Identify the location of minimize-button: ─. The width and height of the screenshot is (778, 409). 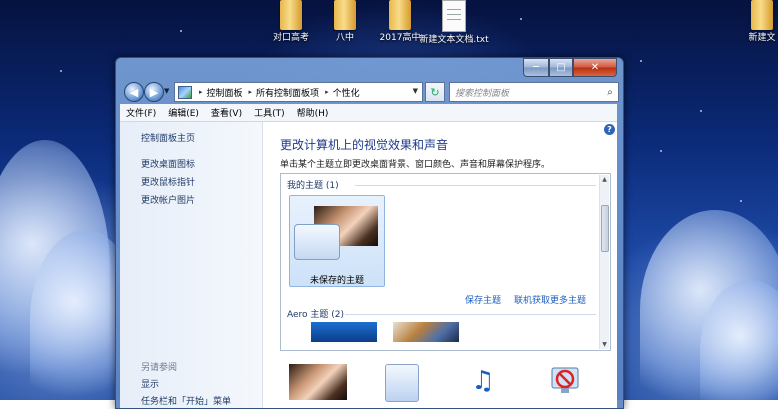
(536, 67).